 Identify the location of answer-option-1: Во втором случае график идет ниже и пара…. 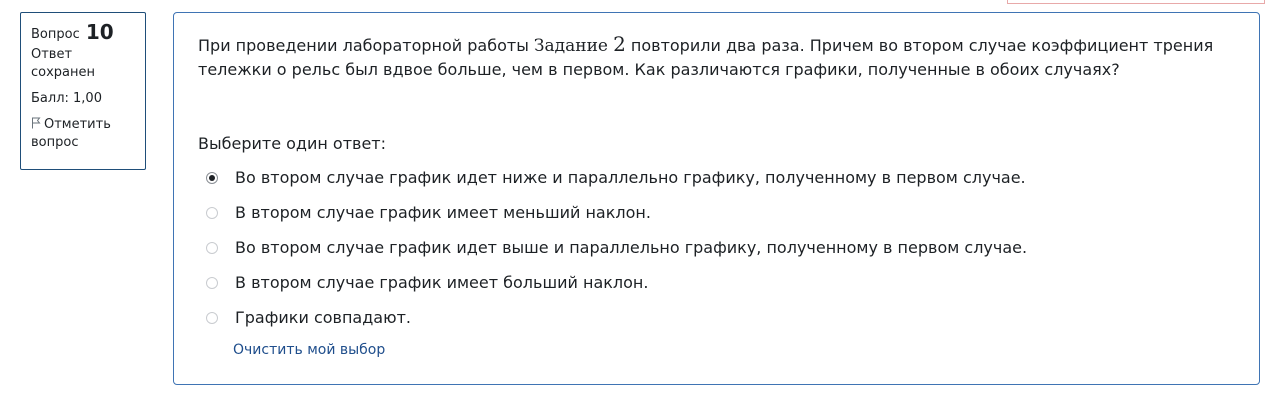
(706, 177).